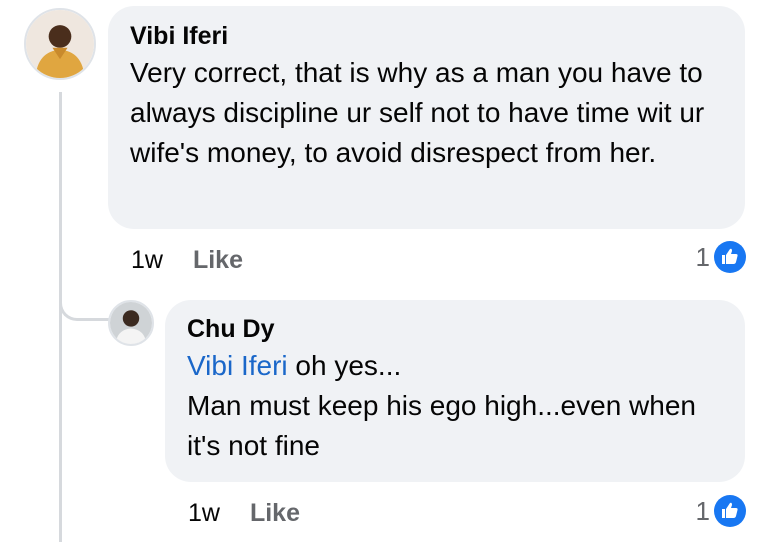 Image resolution: width=768 pixels, height=542 pixels. What do you see at coordinates (84, 302) in the screenshot?
I see `thread-elbow` at bounding box center [84, 302].